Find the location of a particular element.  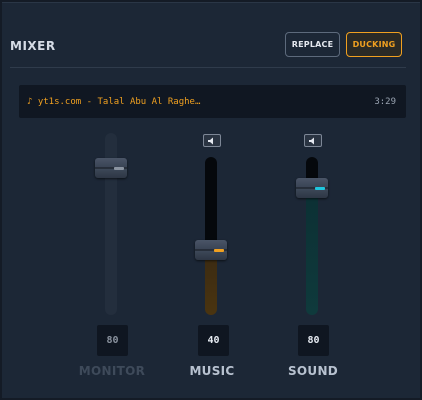

sound-label: SOUND is located at coordinates (313, 371).